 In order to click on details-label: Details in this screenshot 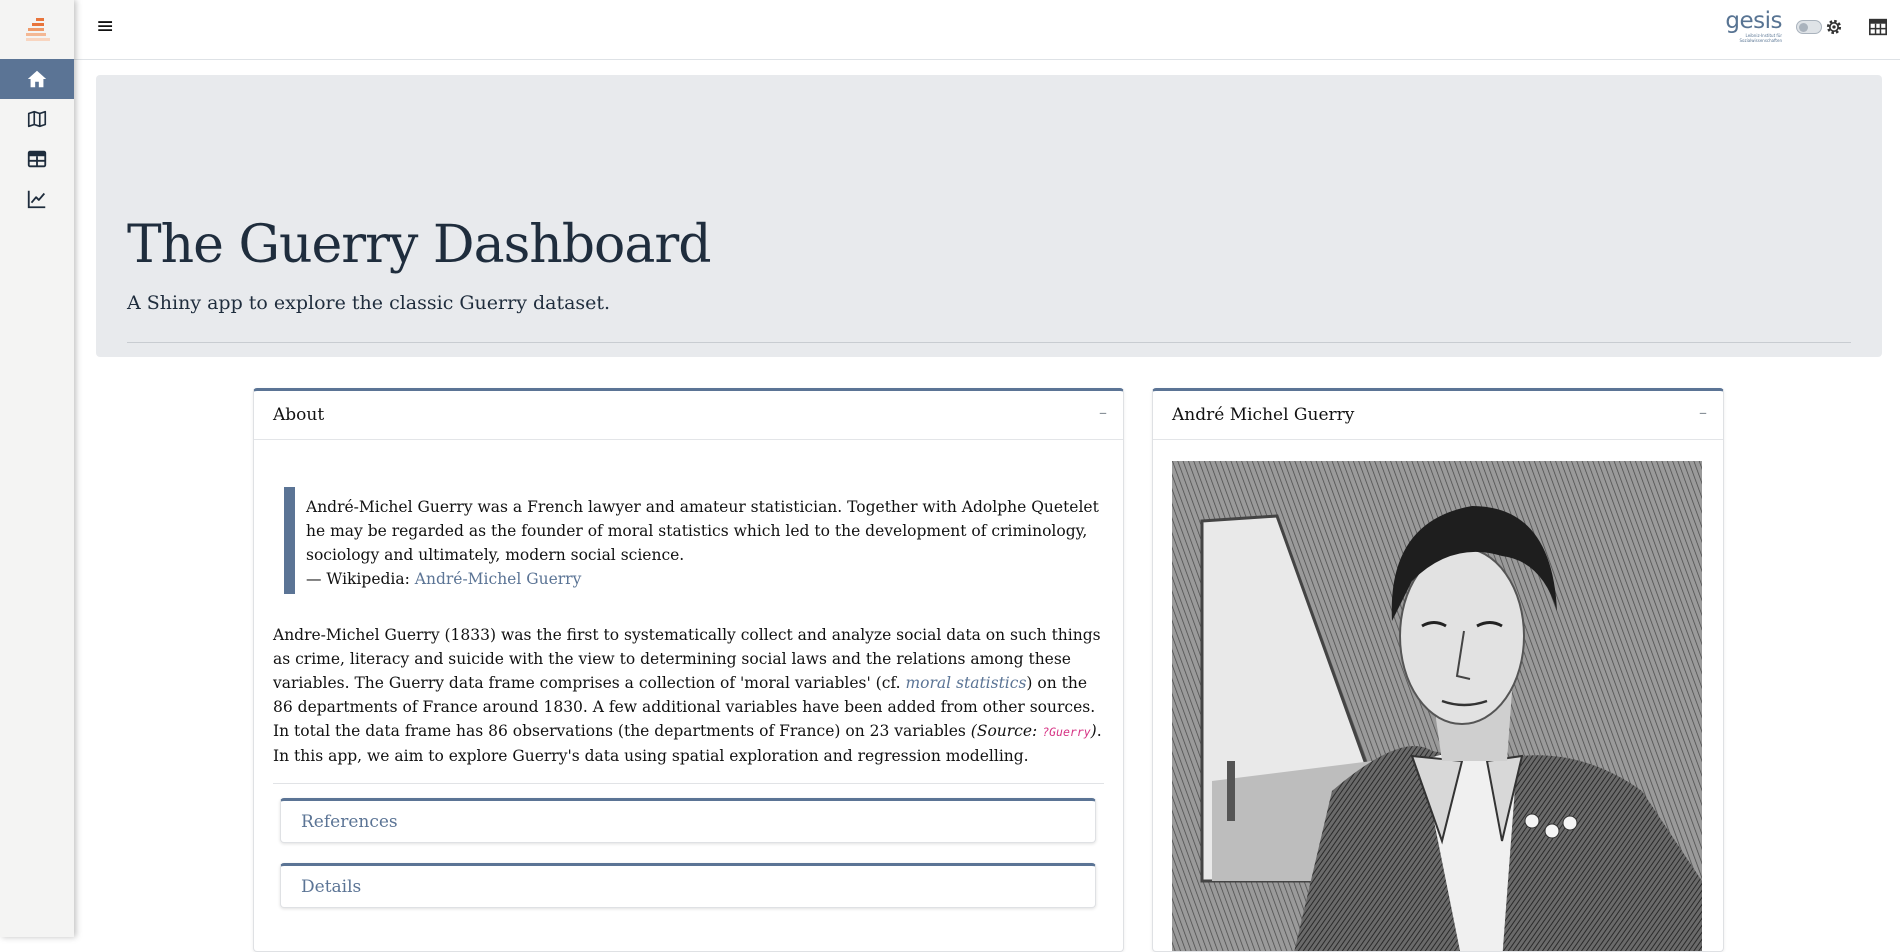, I will do `click(331, 887)`.